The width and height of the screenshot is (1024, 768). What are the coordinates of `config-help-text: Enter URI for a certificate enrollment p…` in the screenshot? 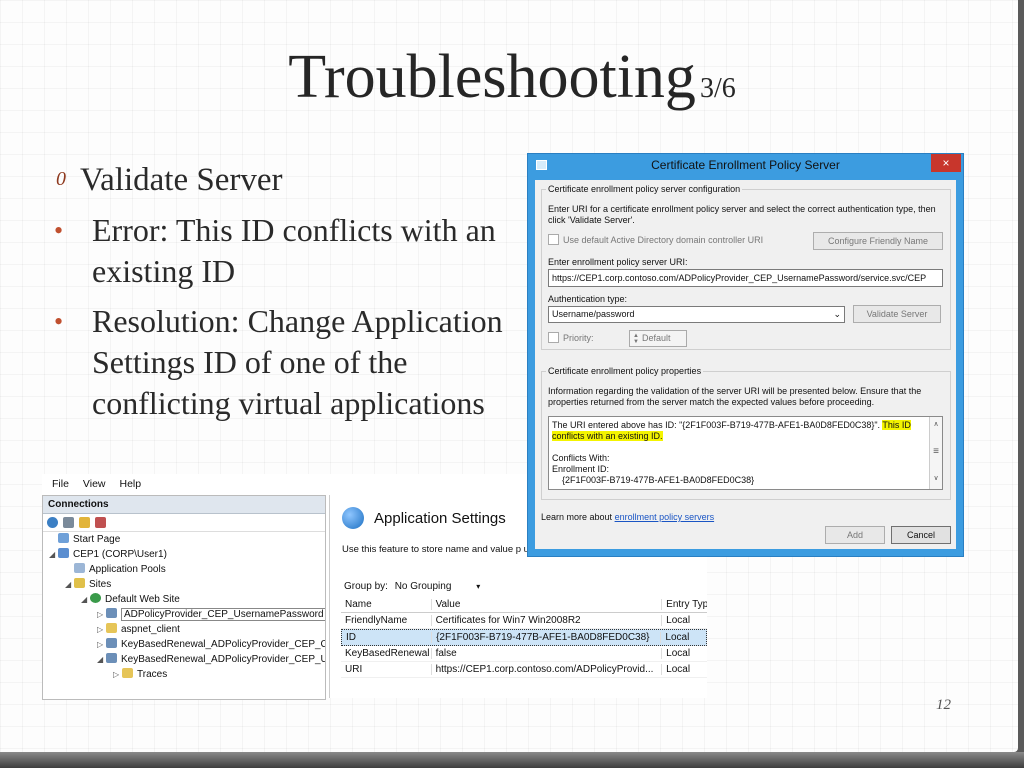 It's located at (742, 214).